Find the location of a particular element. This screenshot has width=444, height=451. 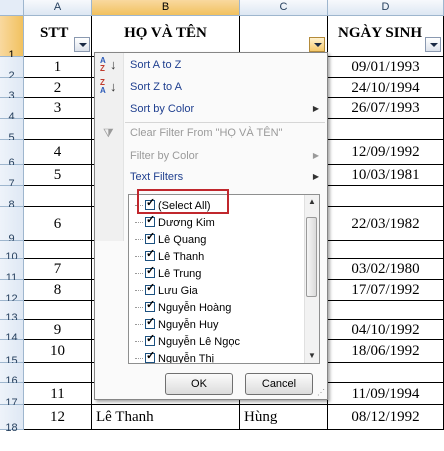

scroll-up-icon: ▲ is located at coordinates (312, 202).